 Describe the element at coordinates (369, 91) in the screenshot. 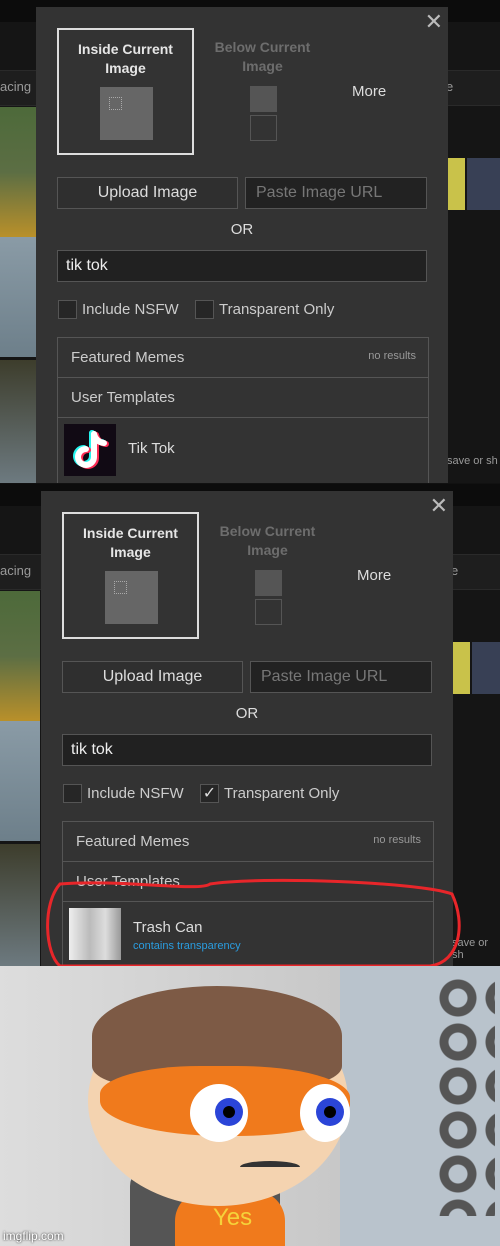

I see `option-more: More` at that location.